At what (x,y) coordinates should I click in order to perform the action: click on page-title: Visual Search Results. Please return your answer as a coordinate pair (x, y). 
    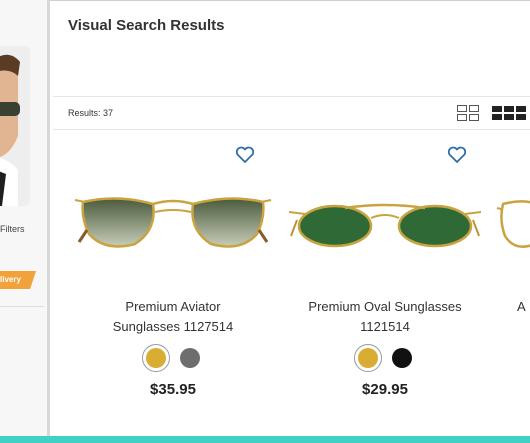
    Looking at the image, I should click on (146, 25).